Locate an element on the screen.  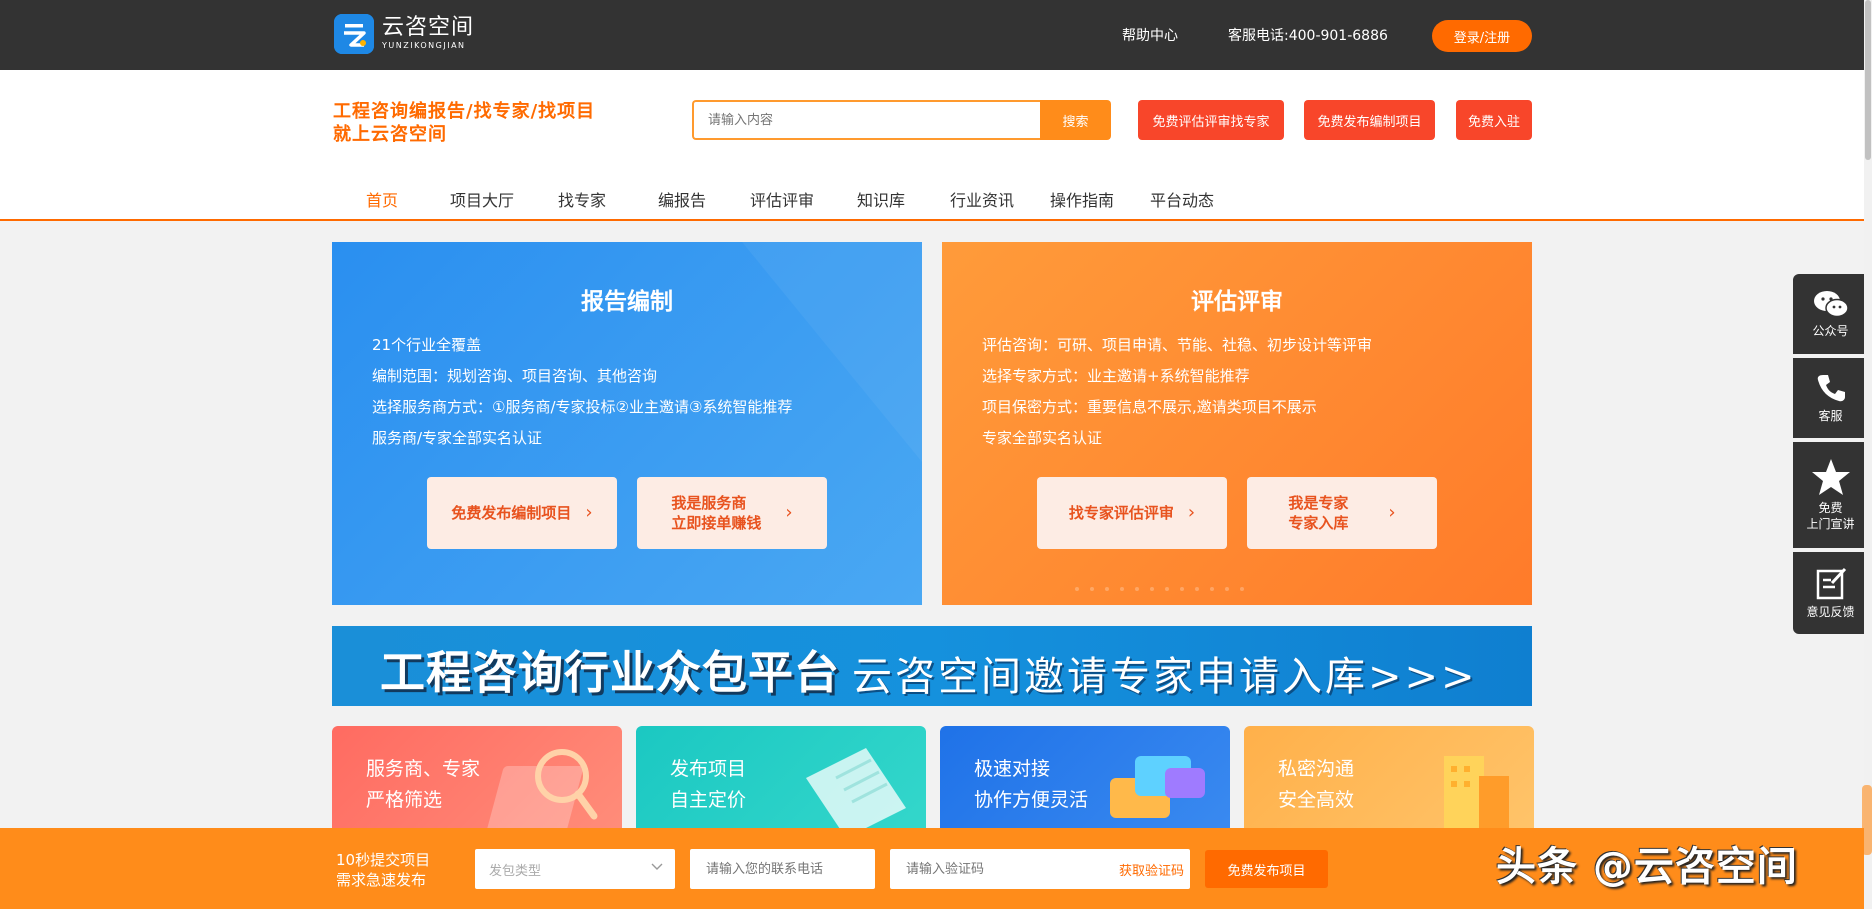
find-expert-button: 免费评估评审找专家 is located at coordinates (1211, 120).